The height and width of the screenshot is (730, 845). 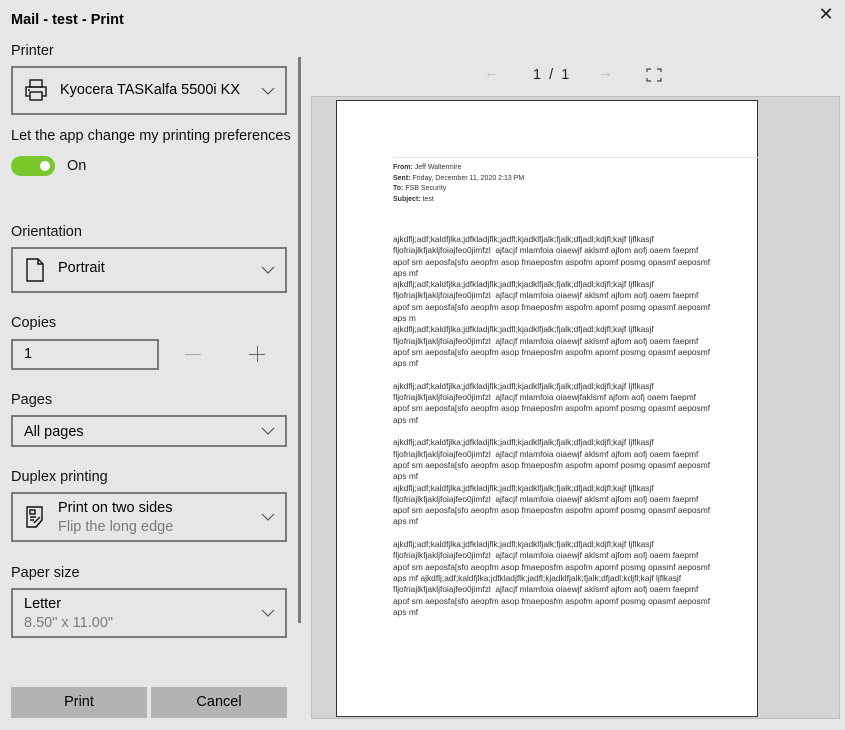 I want to click on email-to: FSB Security, so click(x=425, y=188).